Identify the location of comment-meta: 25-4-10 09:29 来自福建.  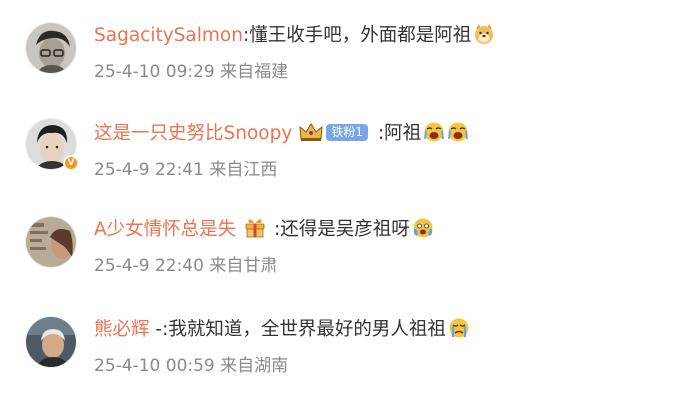
(191, 72).